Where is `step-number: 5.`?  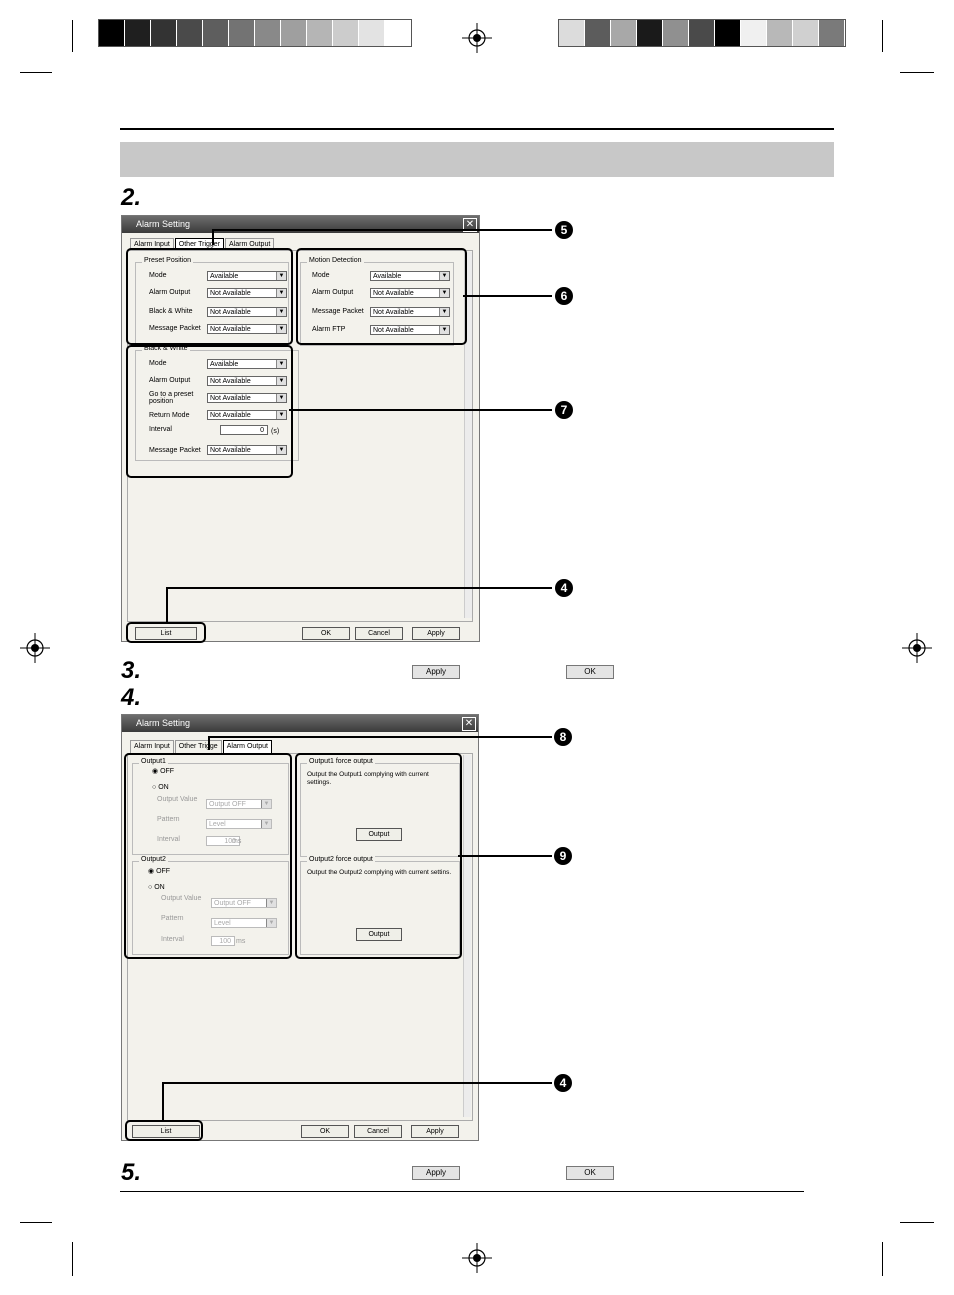 step-number: 5. is located at coordinates (131, 1172).